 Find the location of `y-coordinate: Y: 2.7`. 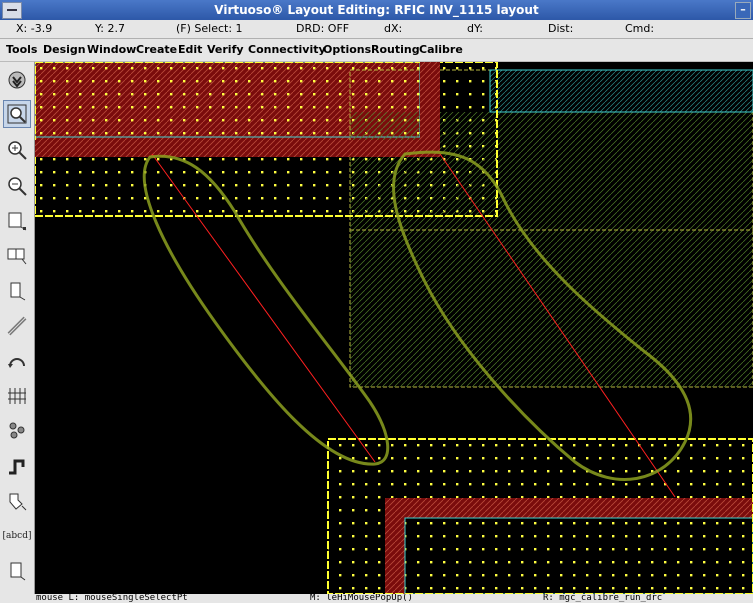

y-coordinate: Y: 2.7 is located at coordinates (110, 28).